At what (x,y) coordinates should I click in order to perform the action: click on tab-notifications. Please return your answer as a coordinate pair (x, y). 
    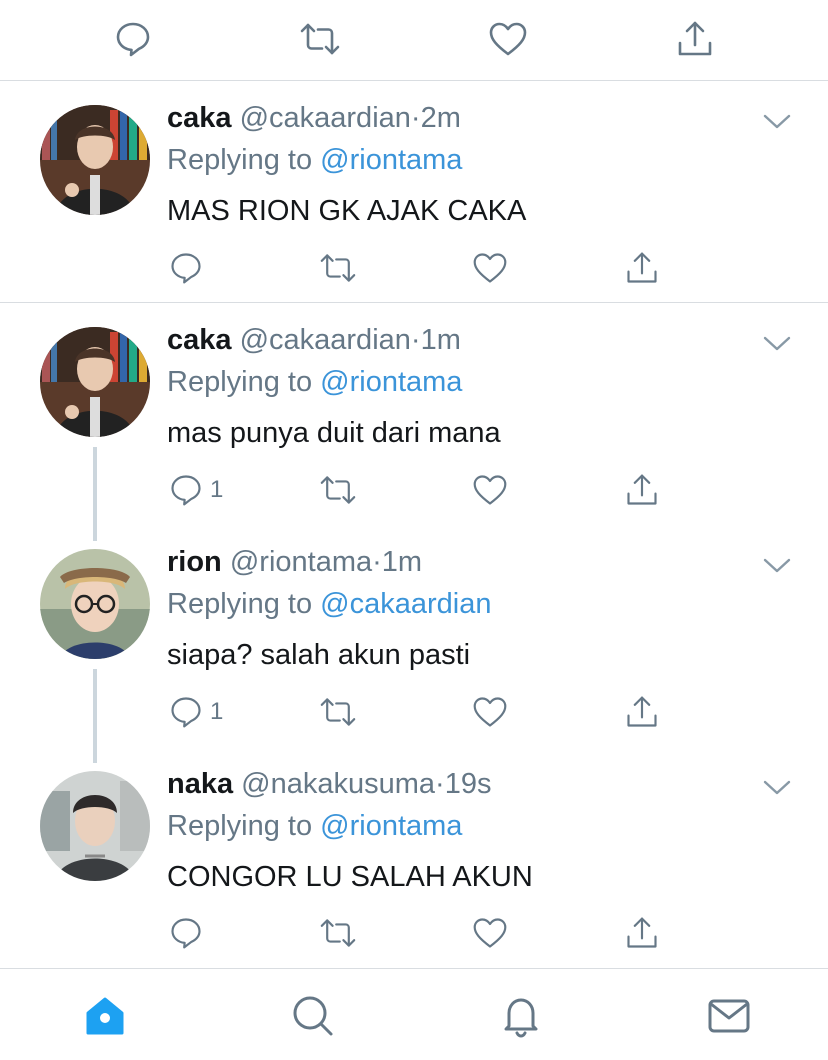
    Looking at the image, I should click on (521, 1016).